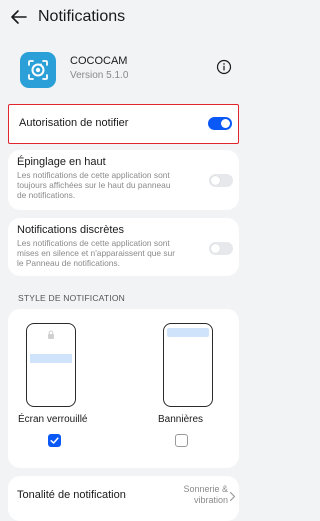 The image size is (320, 521). What do you see at coordinates (205, 494) in the screenshot?
I see `tone-value: Sonnerie & vibration` at bounding box center [205, 494].